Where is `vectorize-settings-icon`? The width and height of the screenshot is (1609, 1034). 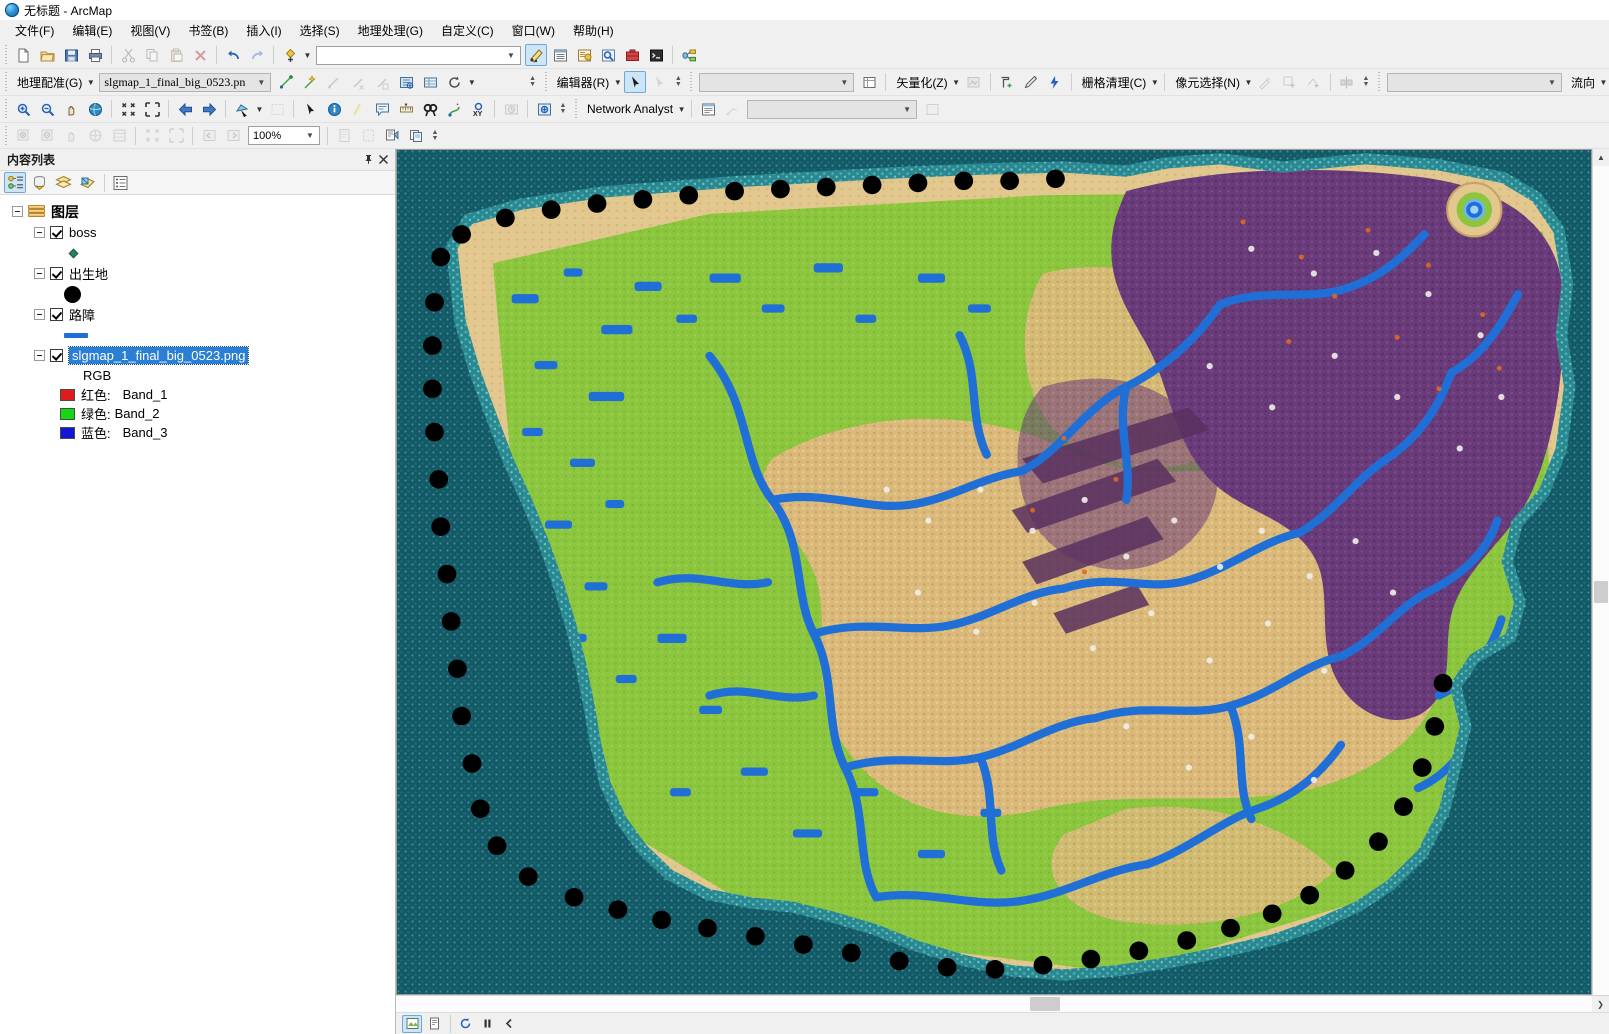
vectorize-settings-icon is located at coordinates (974, 82).